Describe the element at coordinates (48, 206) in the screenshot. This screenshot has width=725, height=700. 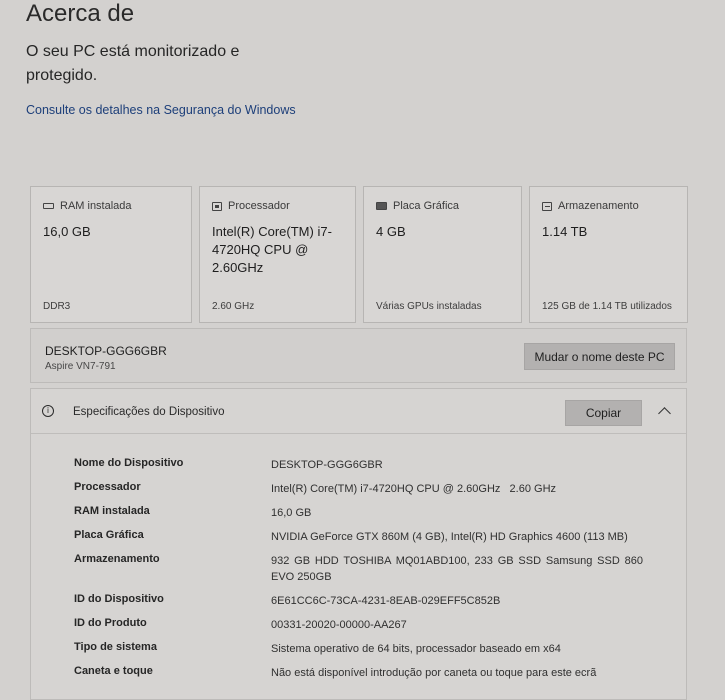
I see `ram-icon` at that location.